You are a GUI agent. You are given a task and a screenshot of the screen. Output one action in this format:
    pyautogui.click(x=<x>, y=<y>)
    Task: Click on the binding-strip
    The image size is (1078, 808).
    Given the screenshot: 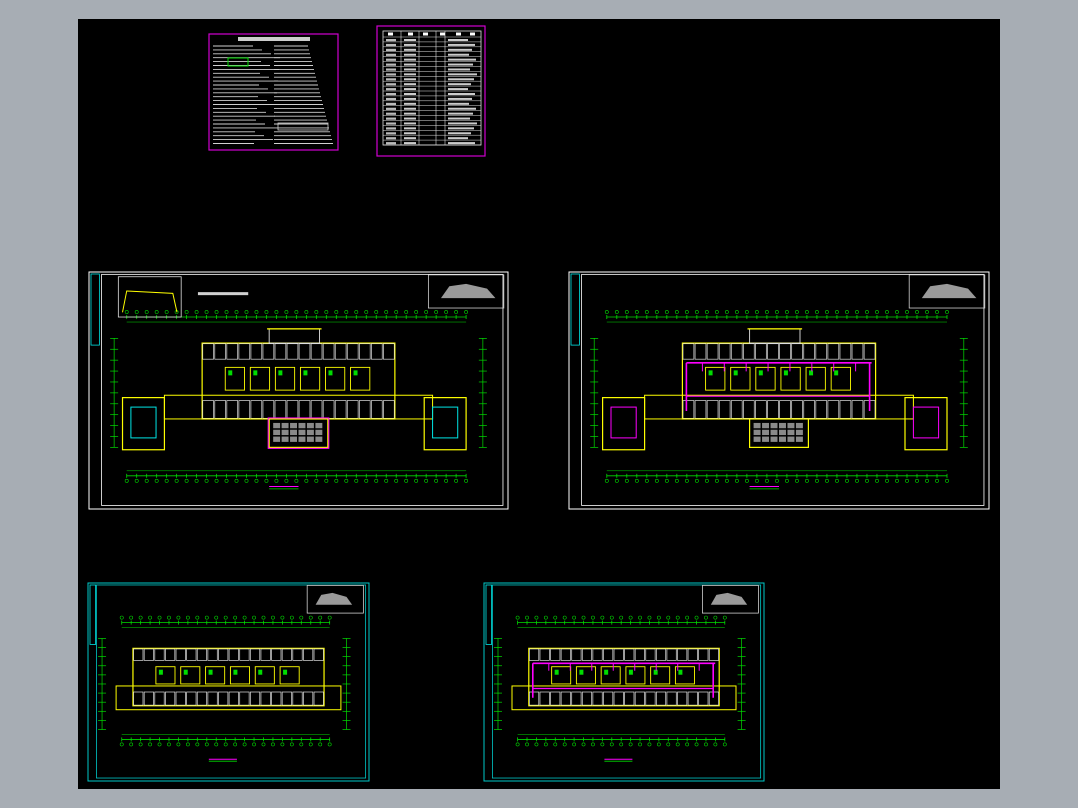 What is the action you would take?
    pyautogui.click(x=575, y=309)
    